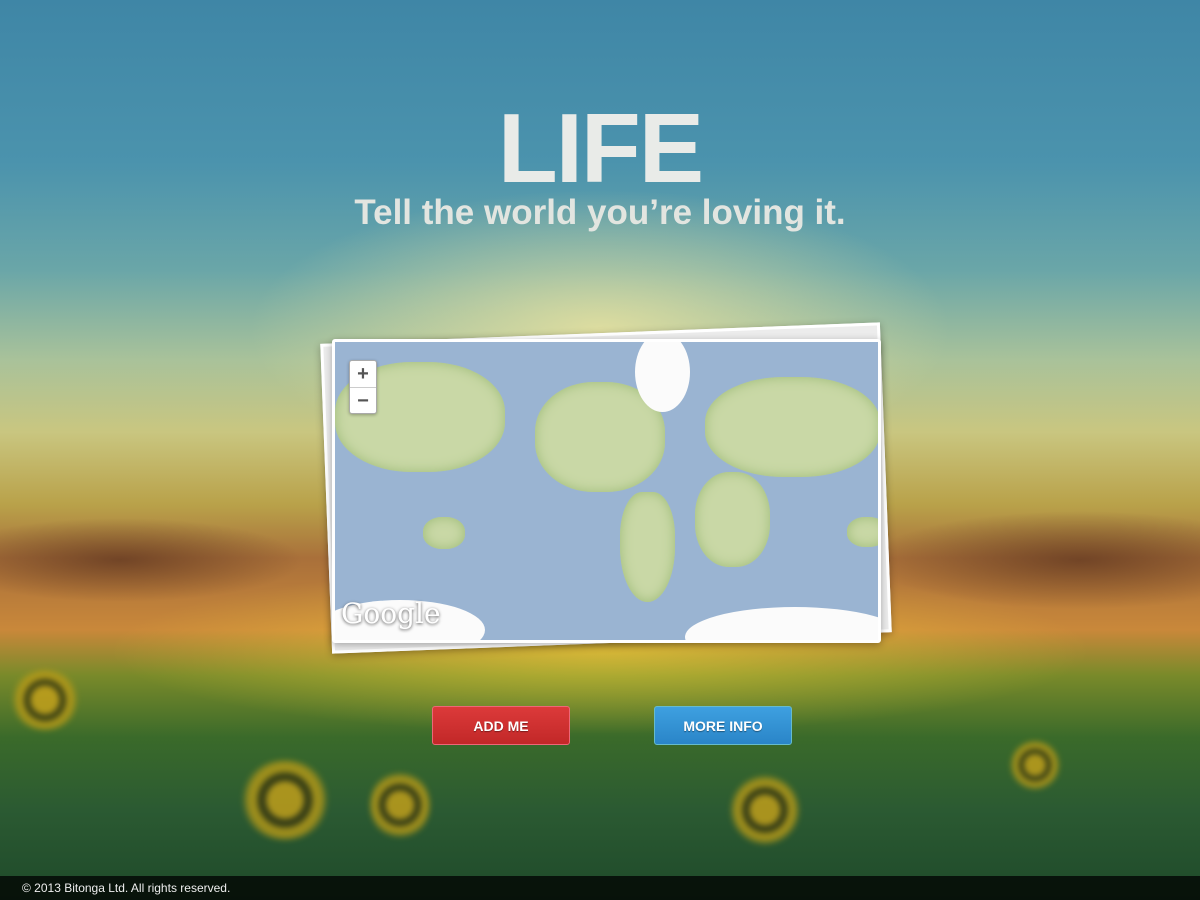  I want to click on footer: © 2013 Bitonga Ltd. All rights reserved., so click(600, 888).